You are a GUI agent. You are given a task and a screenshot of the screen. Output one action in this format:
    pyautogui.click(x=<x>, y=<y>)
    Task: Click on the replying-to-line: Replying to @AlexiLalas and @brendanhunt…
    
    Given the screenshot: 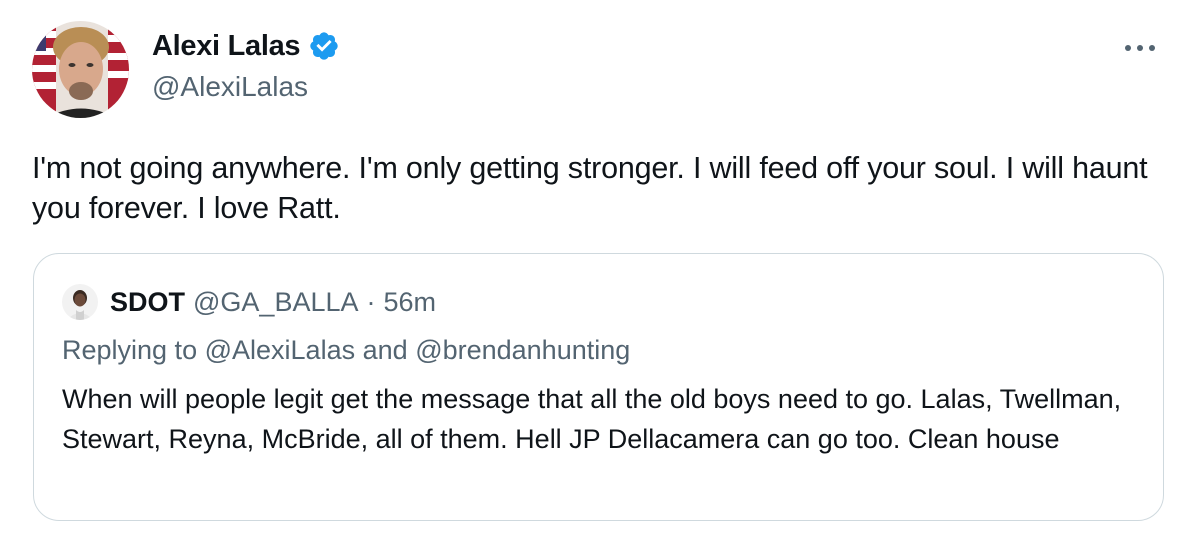 What is the action you would take?
    pyautogui.click(x=346, y=350)
    